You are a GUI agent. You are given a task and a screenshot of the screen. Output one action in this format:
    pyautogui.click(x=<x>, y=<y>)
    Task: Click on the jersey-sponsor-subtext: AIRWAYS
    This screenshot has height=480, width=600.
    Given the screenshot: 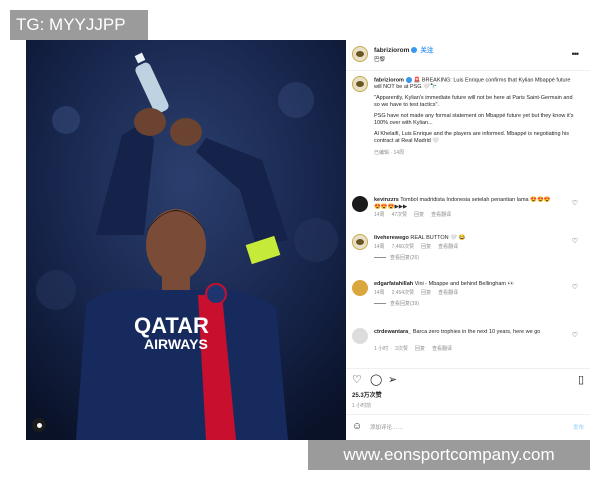 What is the action you would take?
    pyautogui.click(x=176, y=344)
    